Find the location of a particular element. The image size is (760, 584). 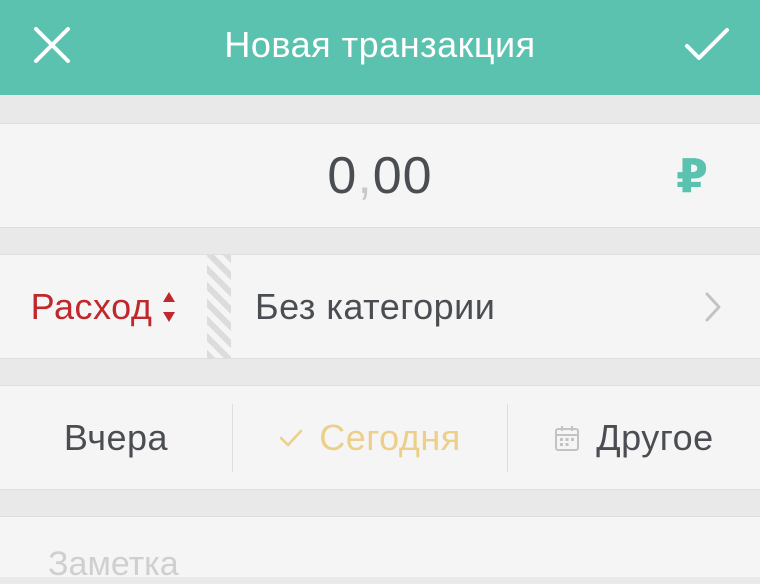

date-option-other: Другое is located at coordinates (634, 437).